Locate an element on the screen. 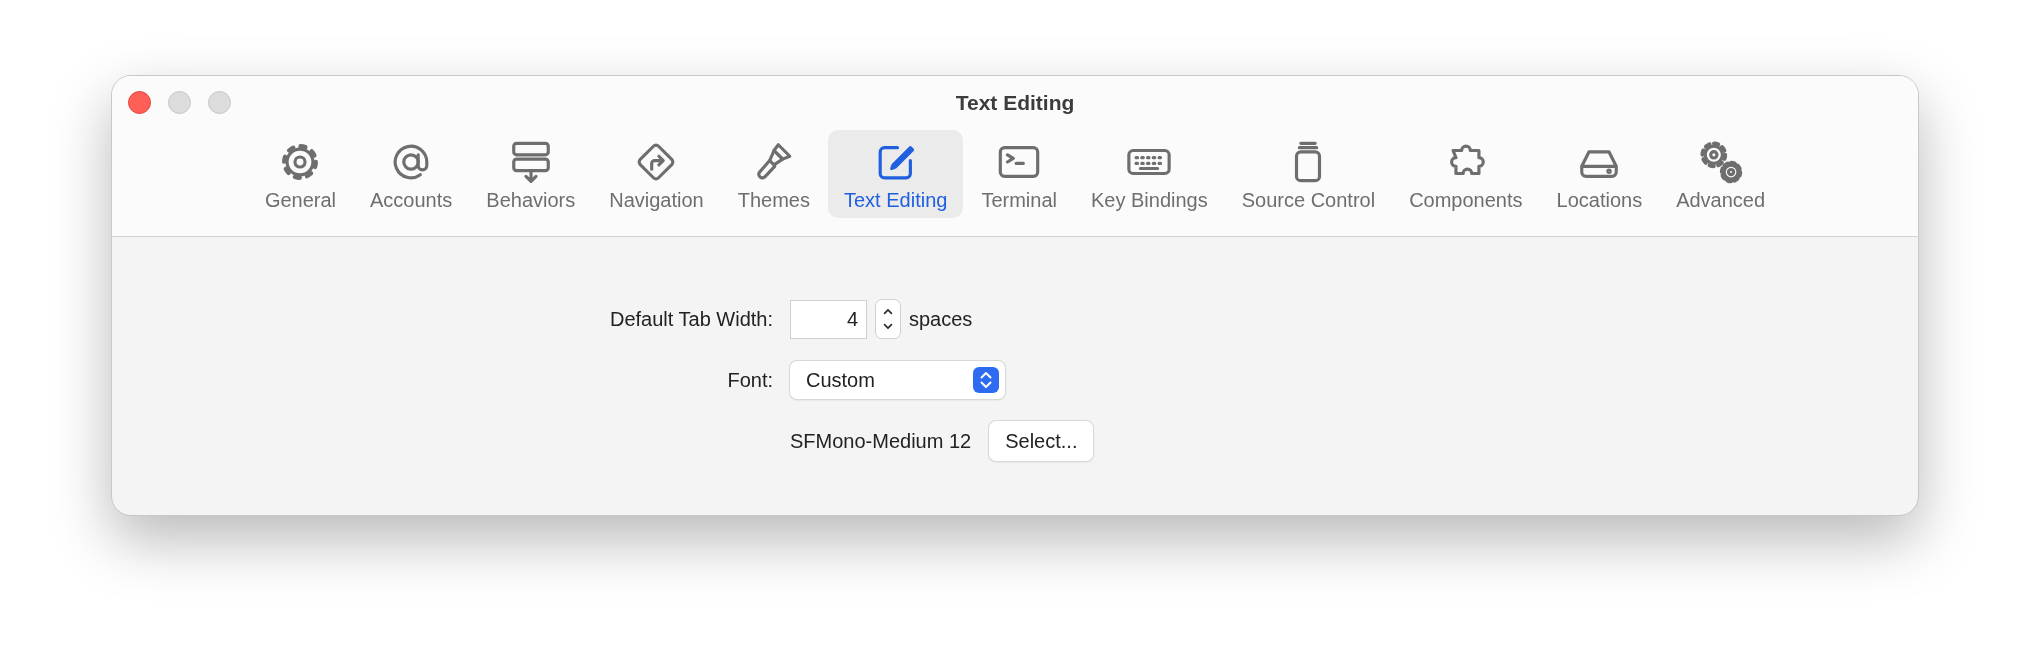 The image size is (2032, 664). field-label: Default Tab Width: is located at coordinates (690, 319).